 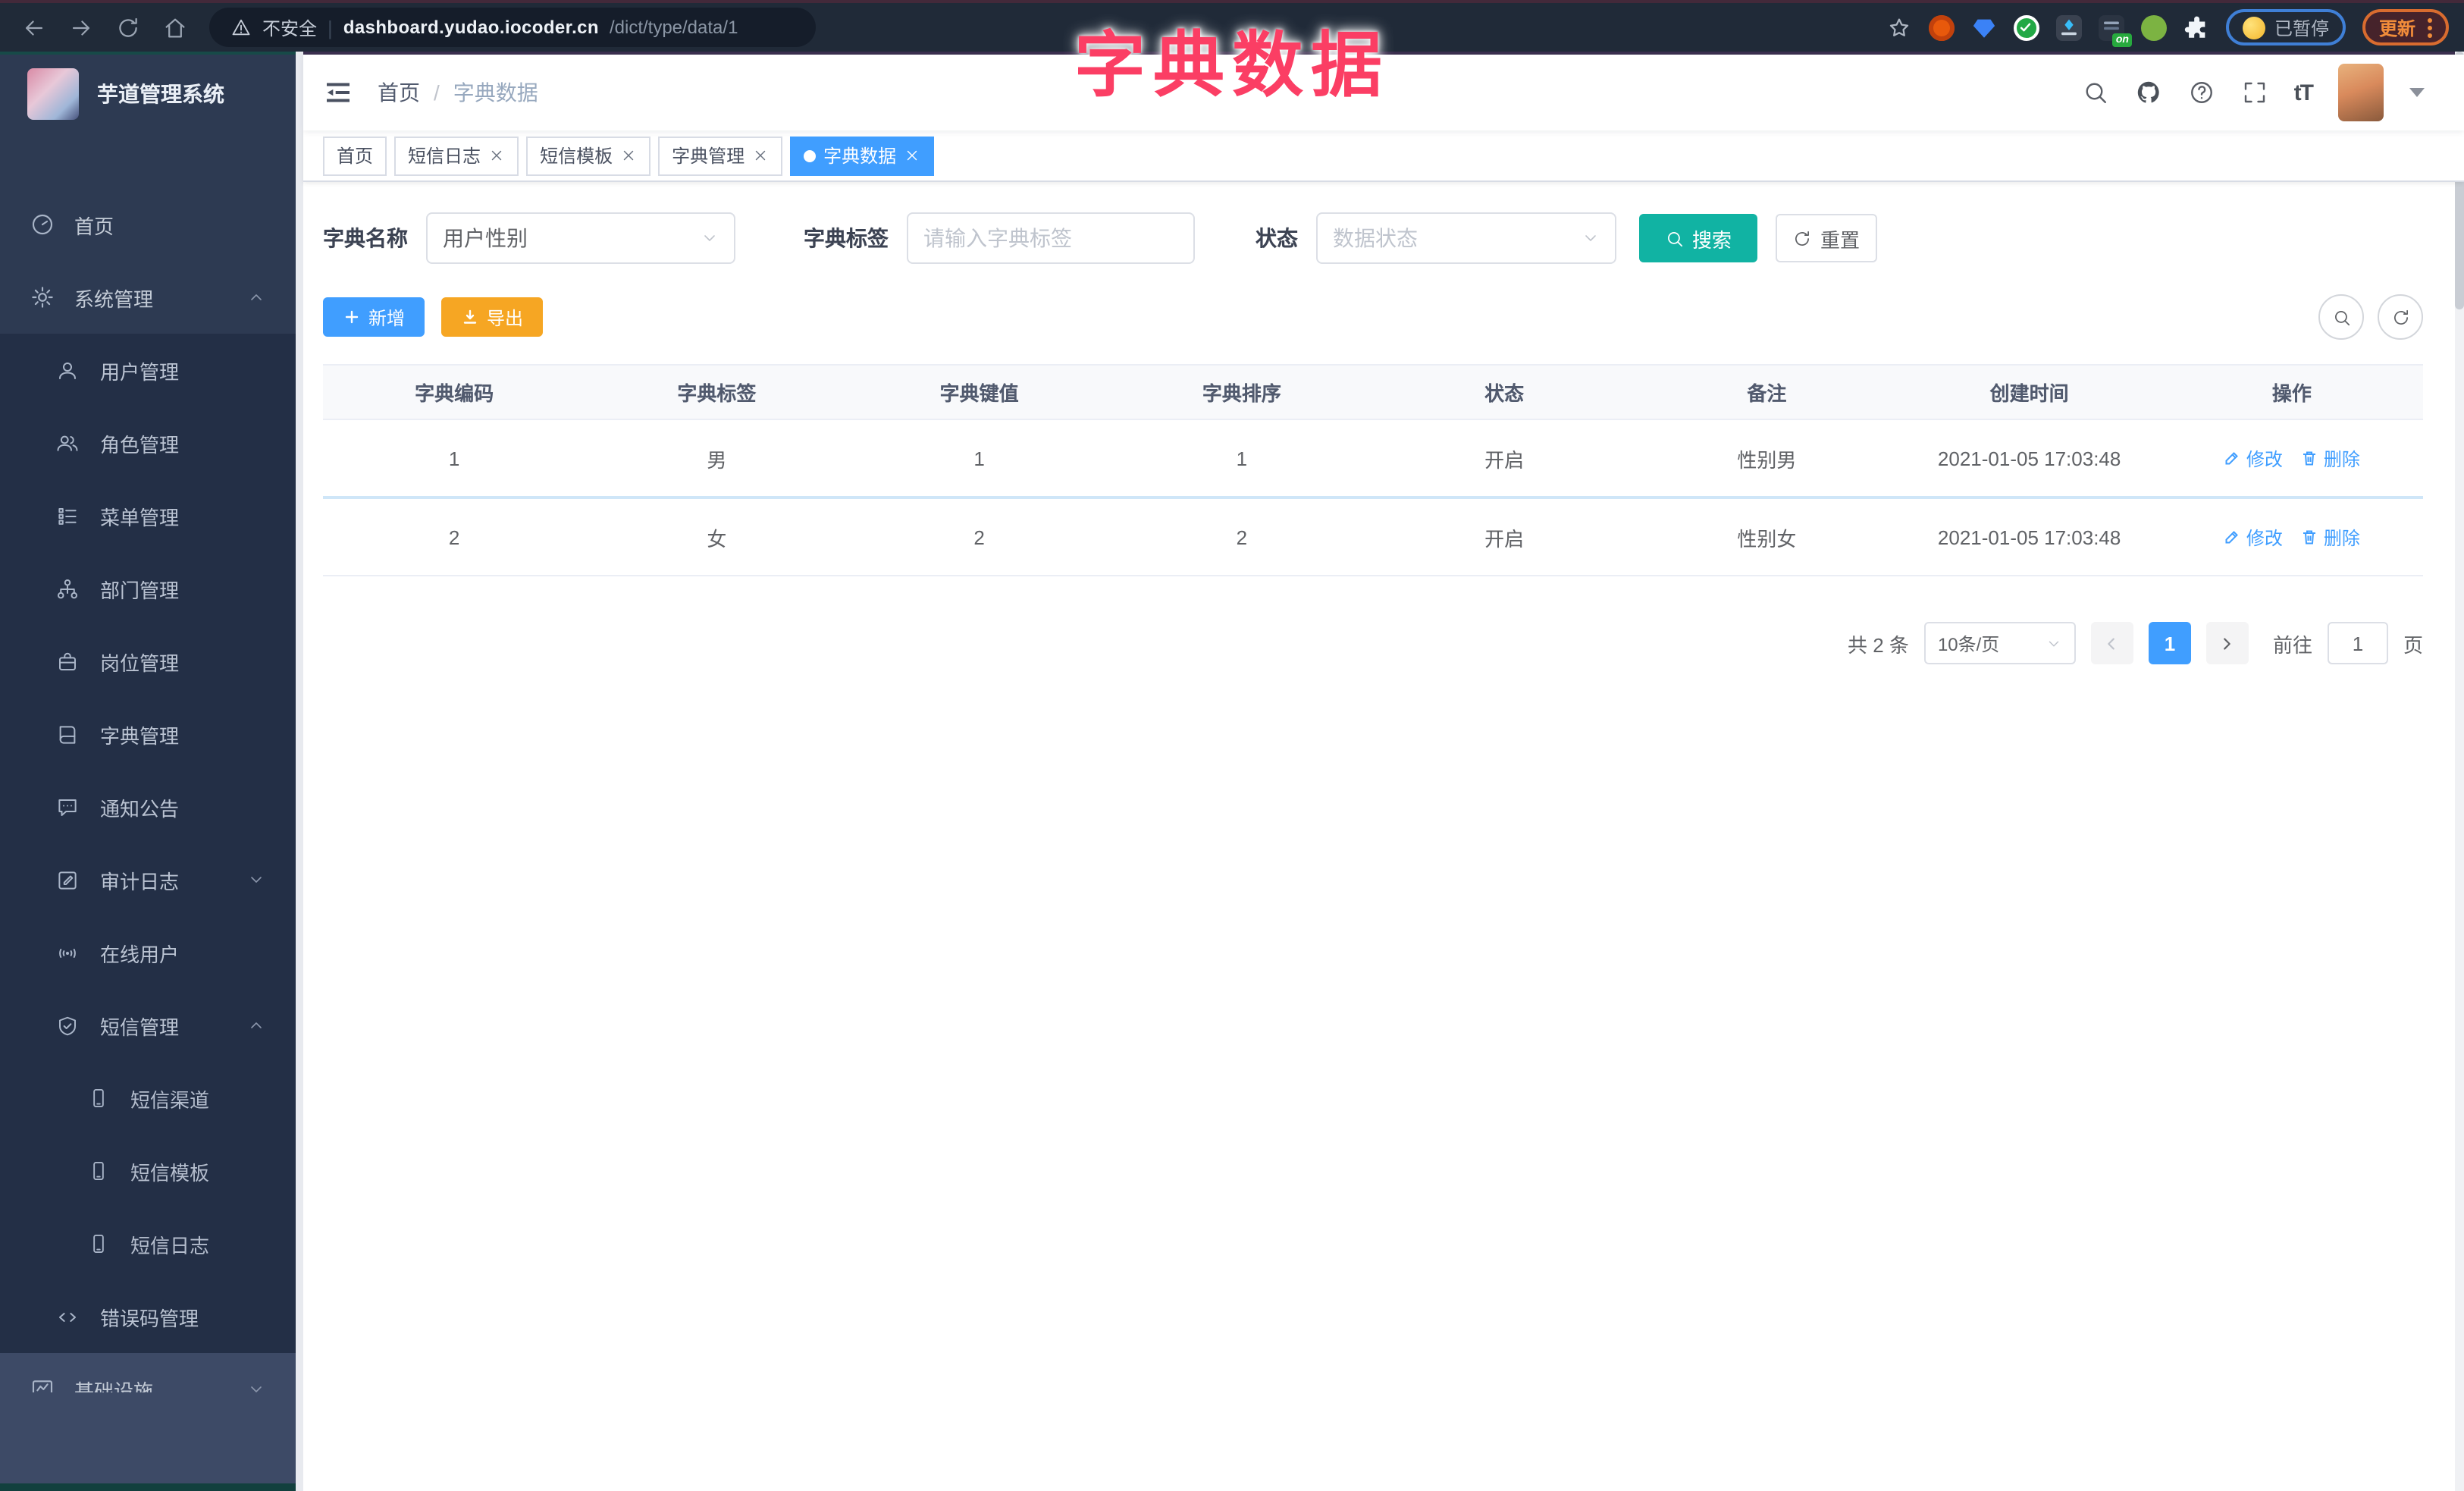 What do you see at coordinates (67, 952) in the screenshot?
I see `online-users-icon` at bounding box center [67, 952].